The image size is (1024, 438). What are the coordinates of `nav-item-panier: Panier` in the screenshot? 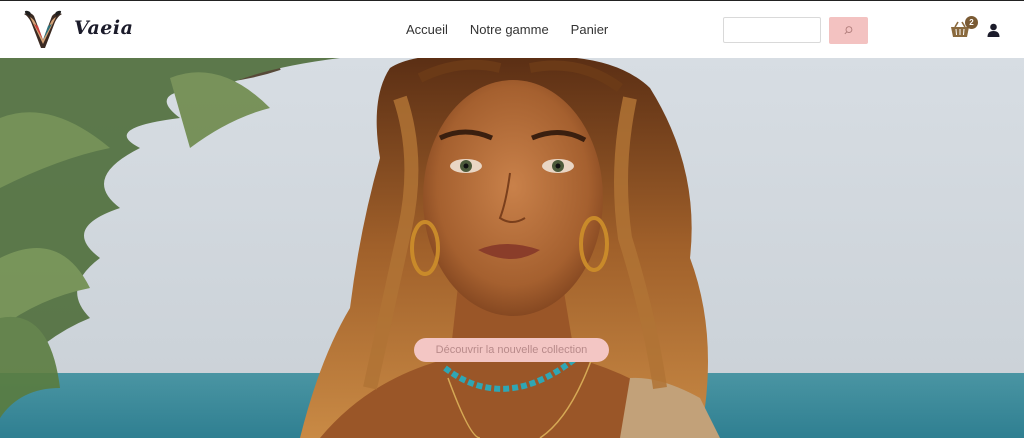 It's located at (590, 29).